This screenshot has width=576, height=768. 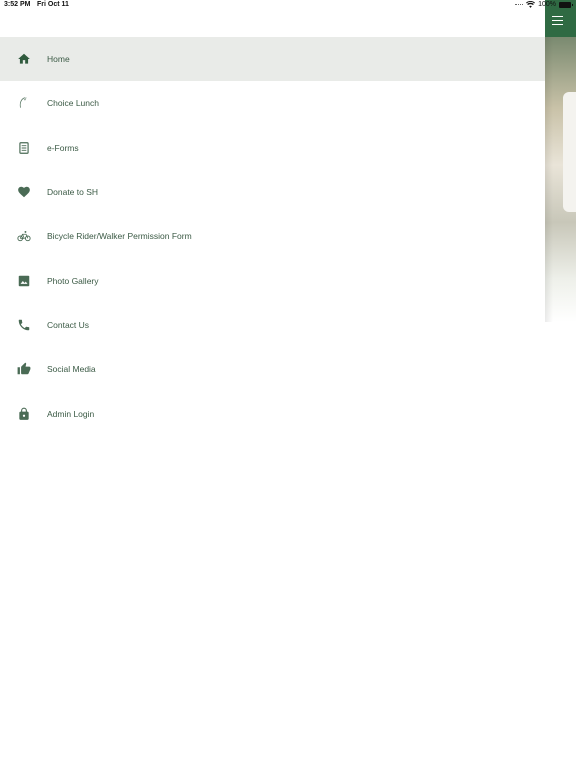 I want to click on status-time: 3:52 PM, so click(x=17, y=4).